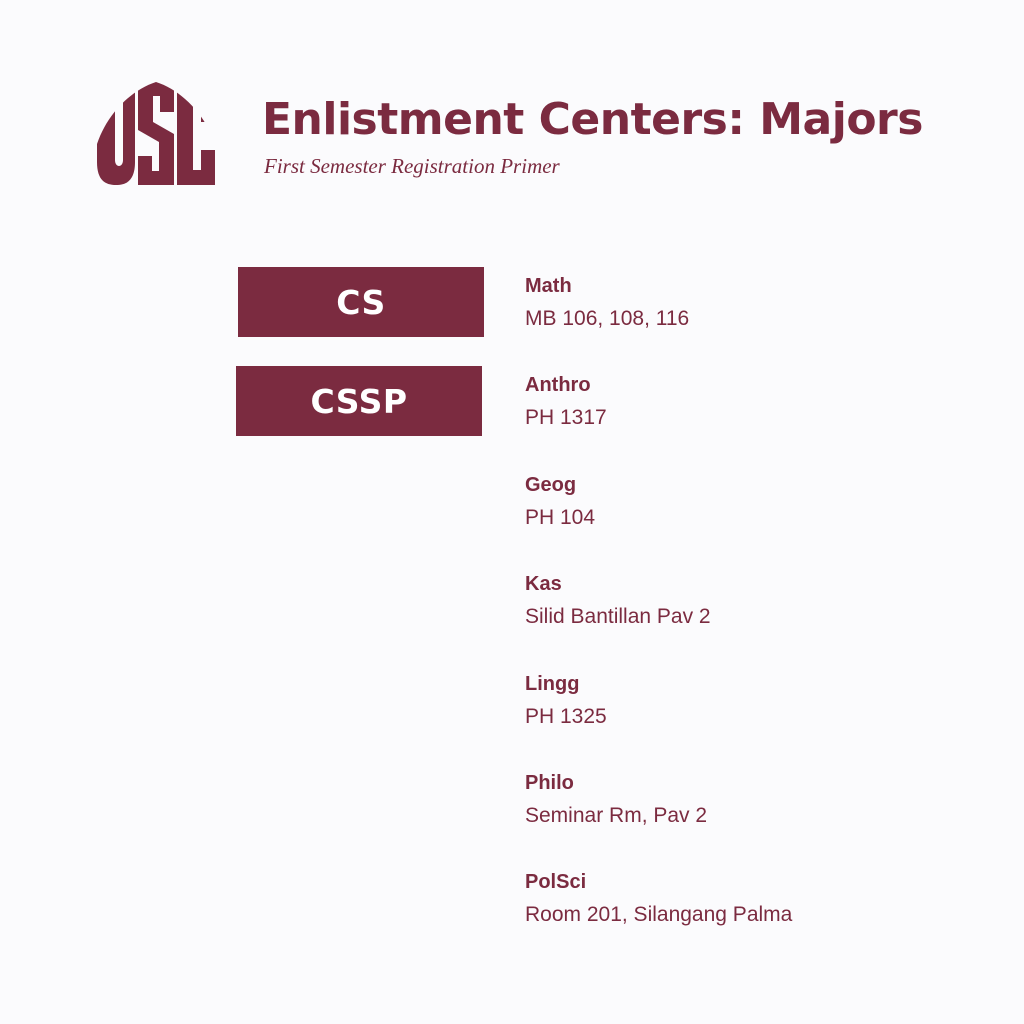 Image resolution: width=1024 pixels, height=1024 pixels. I want to click on major-name: Anthro, so click(558, 385).